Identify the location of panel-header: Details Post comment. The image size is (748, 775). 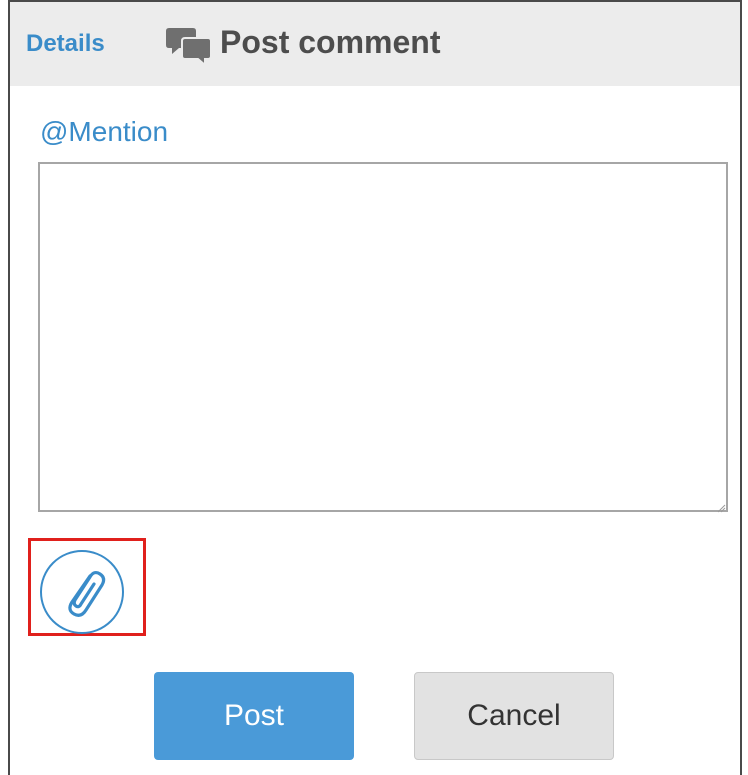
(375, 43).